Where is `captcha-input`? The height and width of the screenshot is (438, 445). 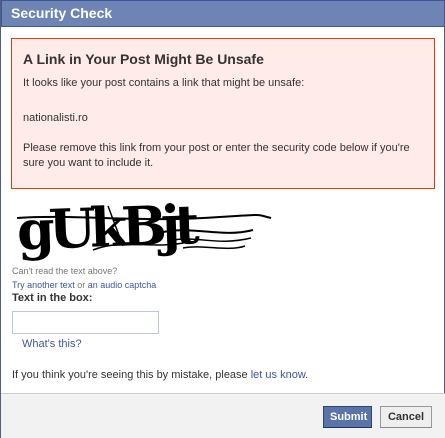
captcha-input is located at coordinates (85, 322).